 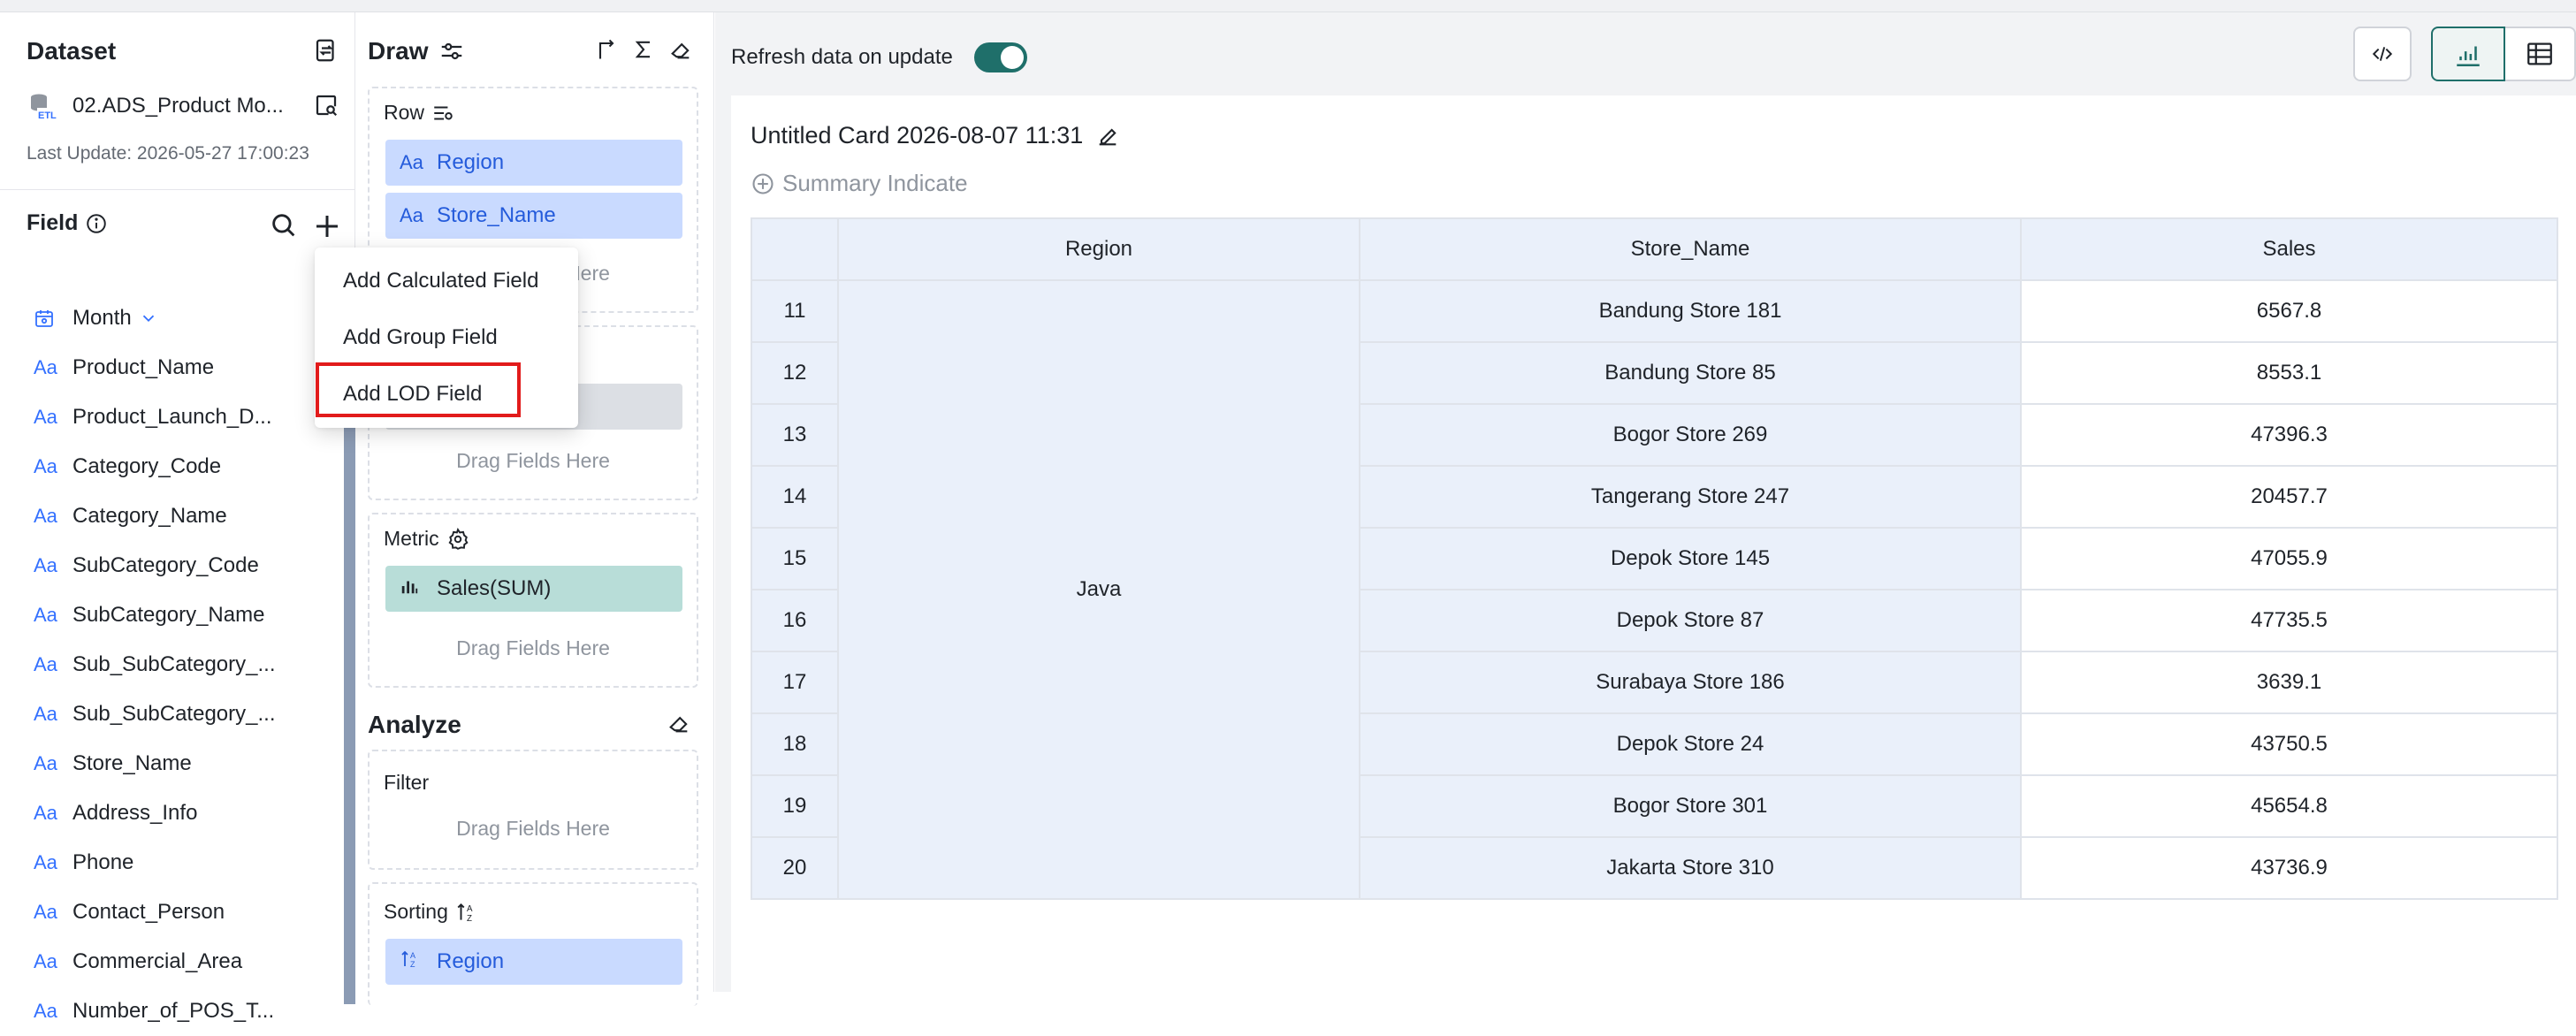 I want to click on info-icon, so click(x=96, y=223).